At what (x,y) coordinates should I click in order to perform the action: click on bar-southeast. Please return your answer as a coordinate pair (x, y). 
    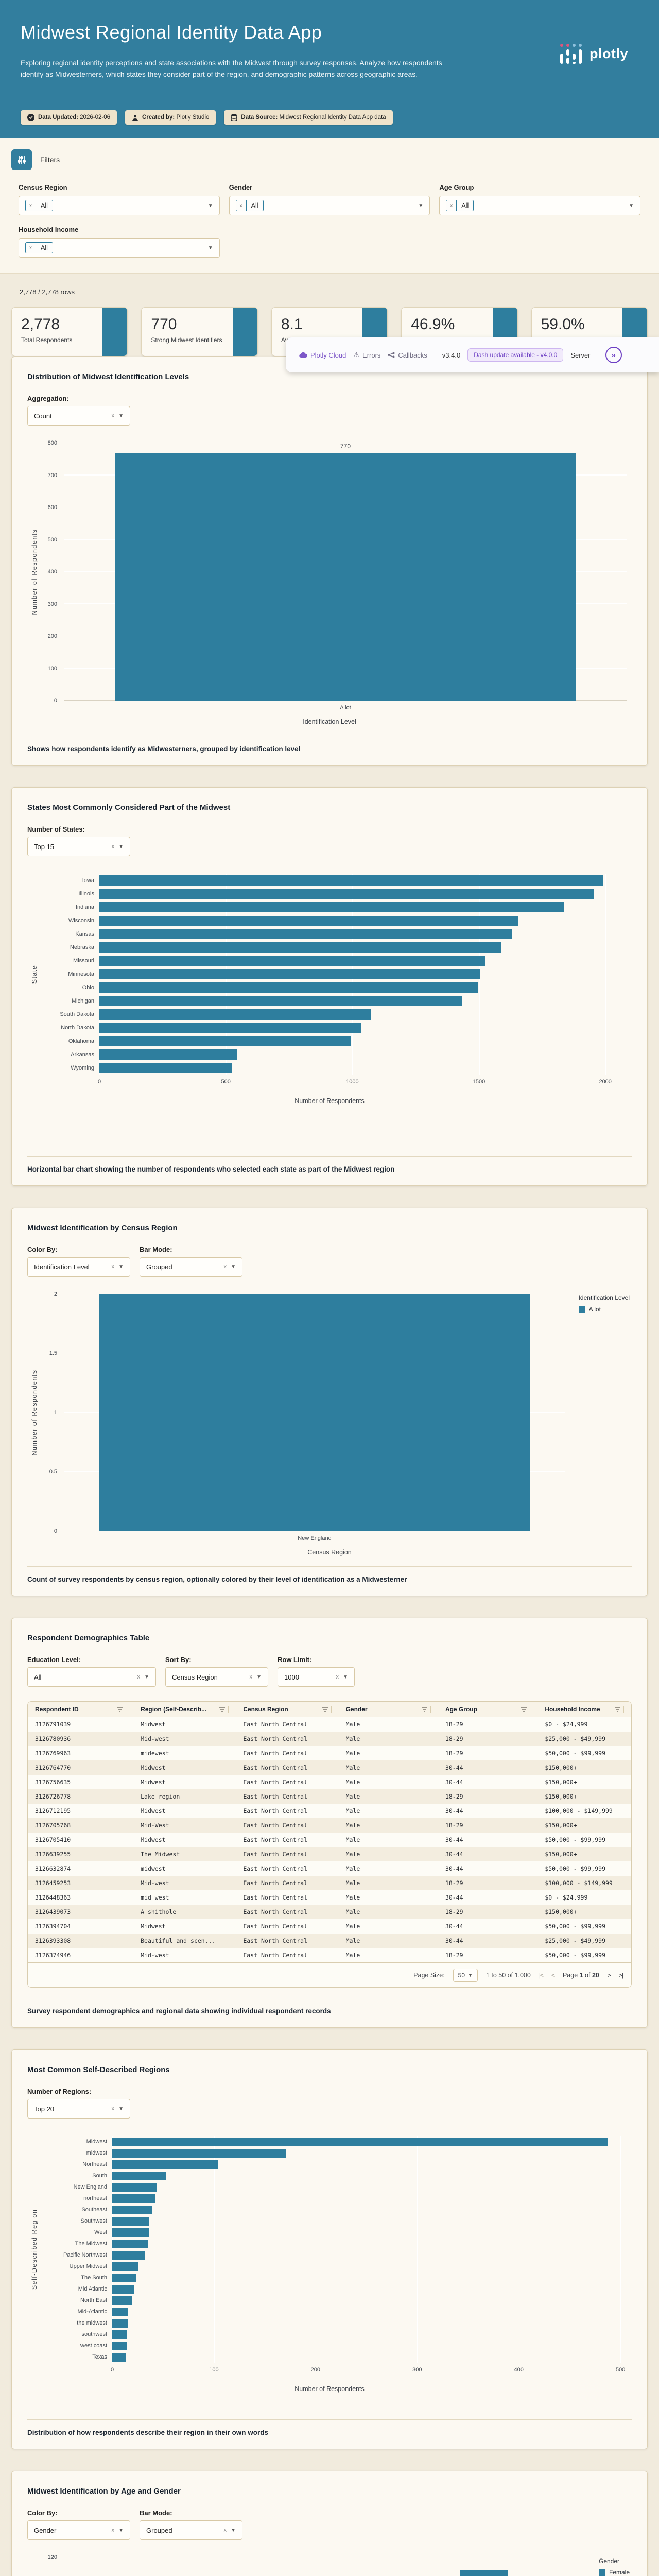
    Looking at the image, I should click on (132, 2209).